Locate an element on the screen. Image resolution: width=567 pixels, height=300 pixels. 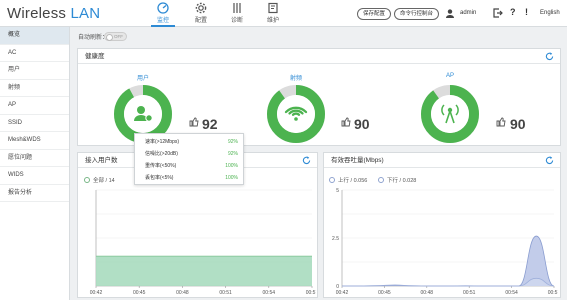
nav-diagnose: 诊断 is located at coordinates (237, 13).